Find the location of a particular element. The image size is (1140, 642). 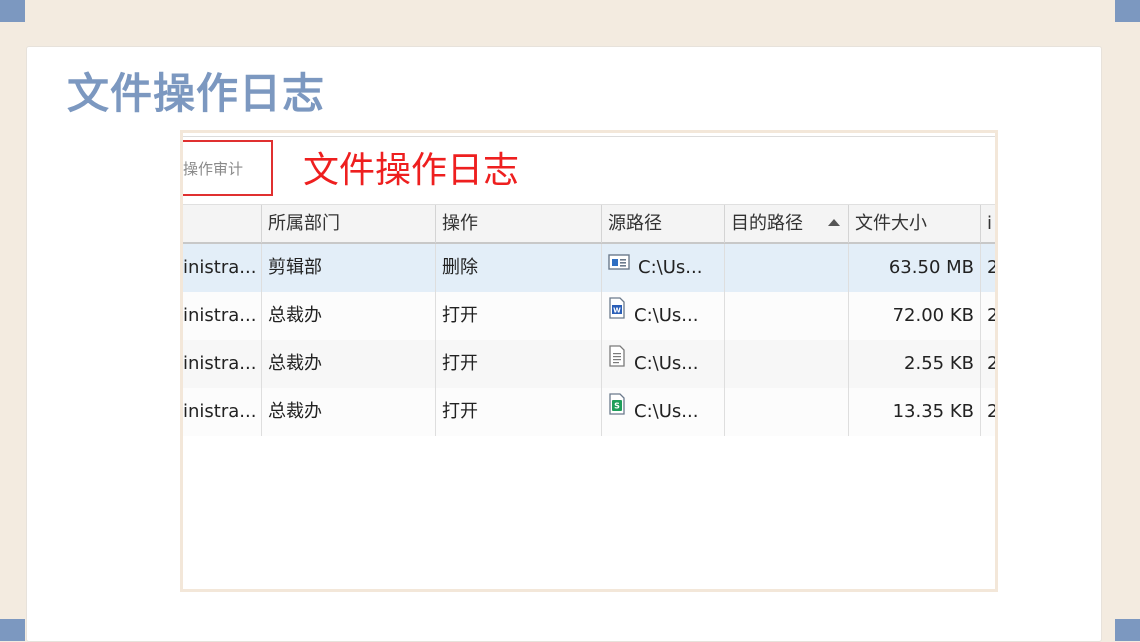

svg-text: W is located at coordinates (617, 311).